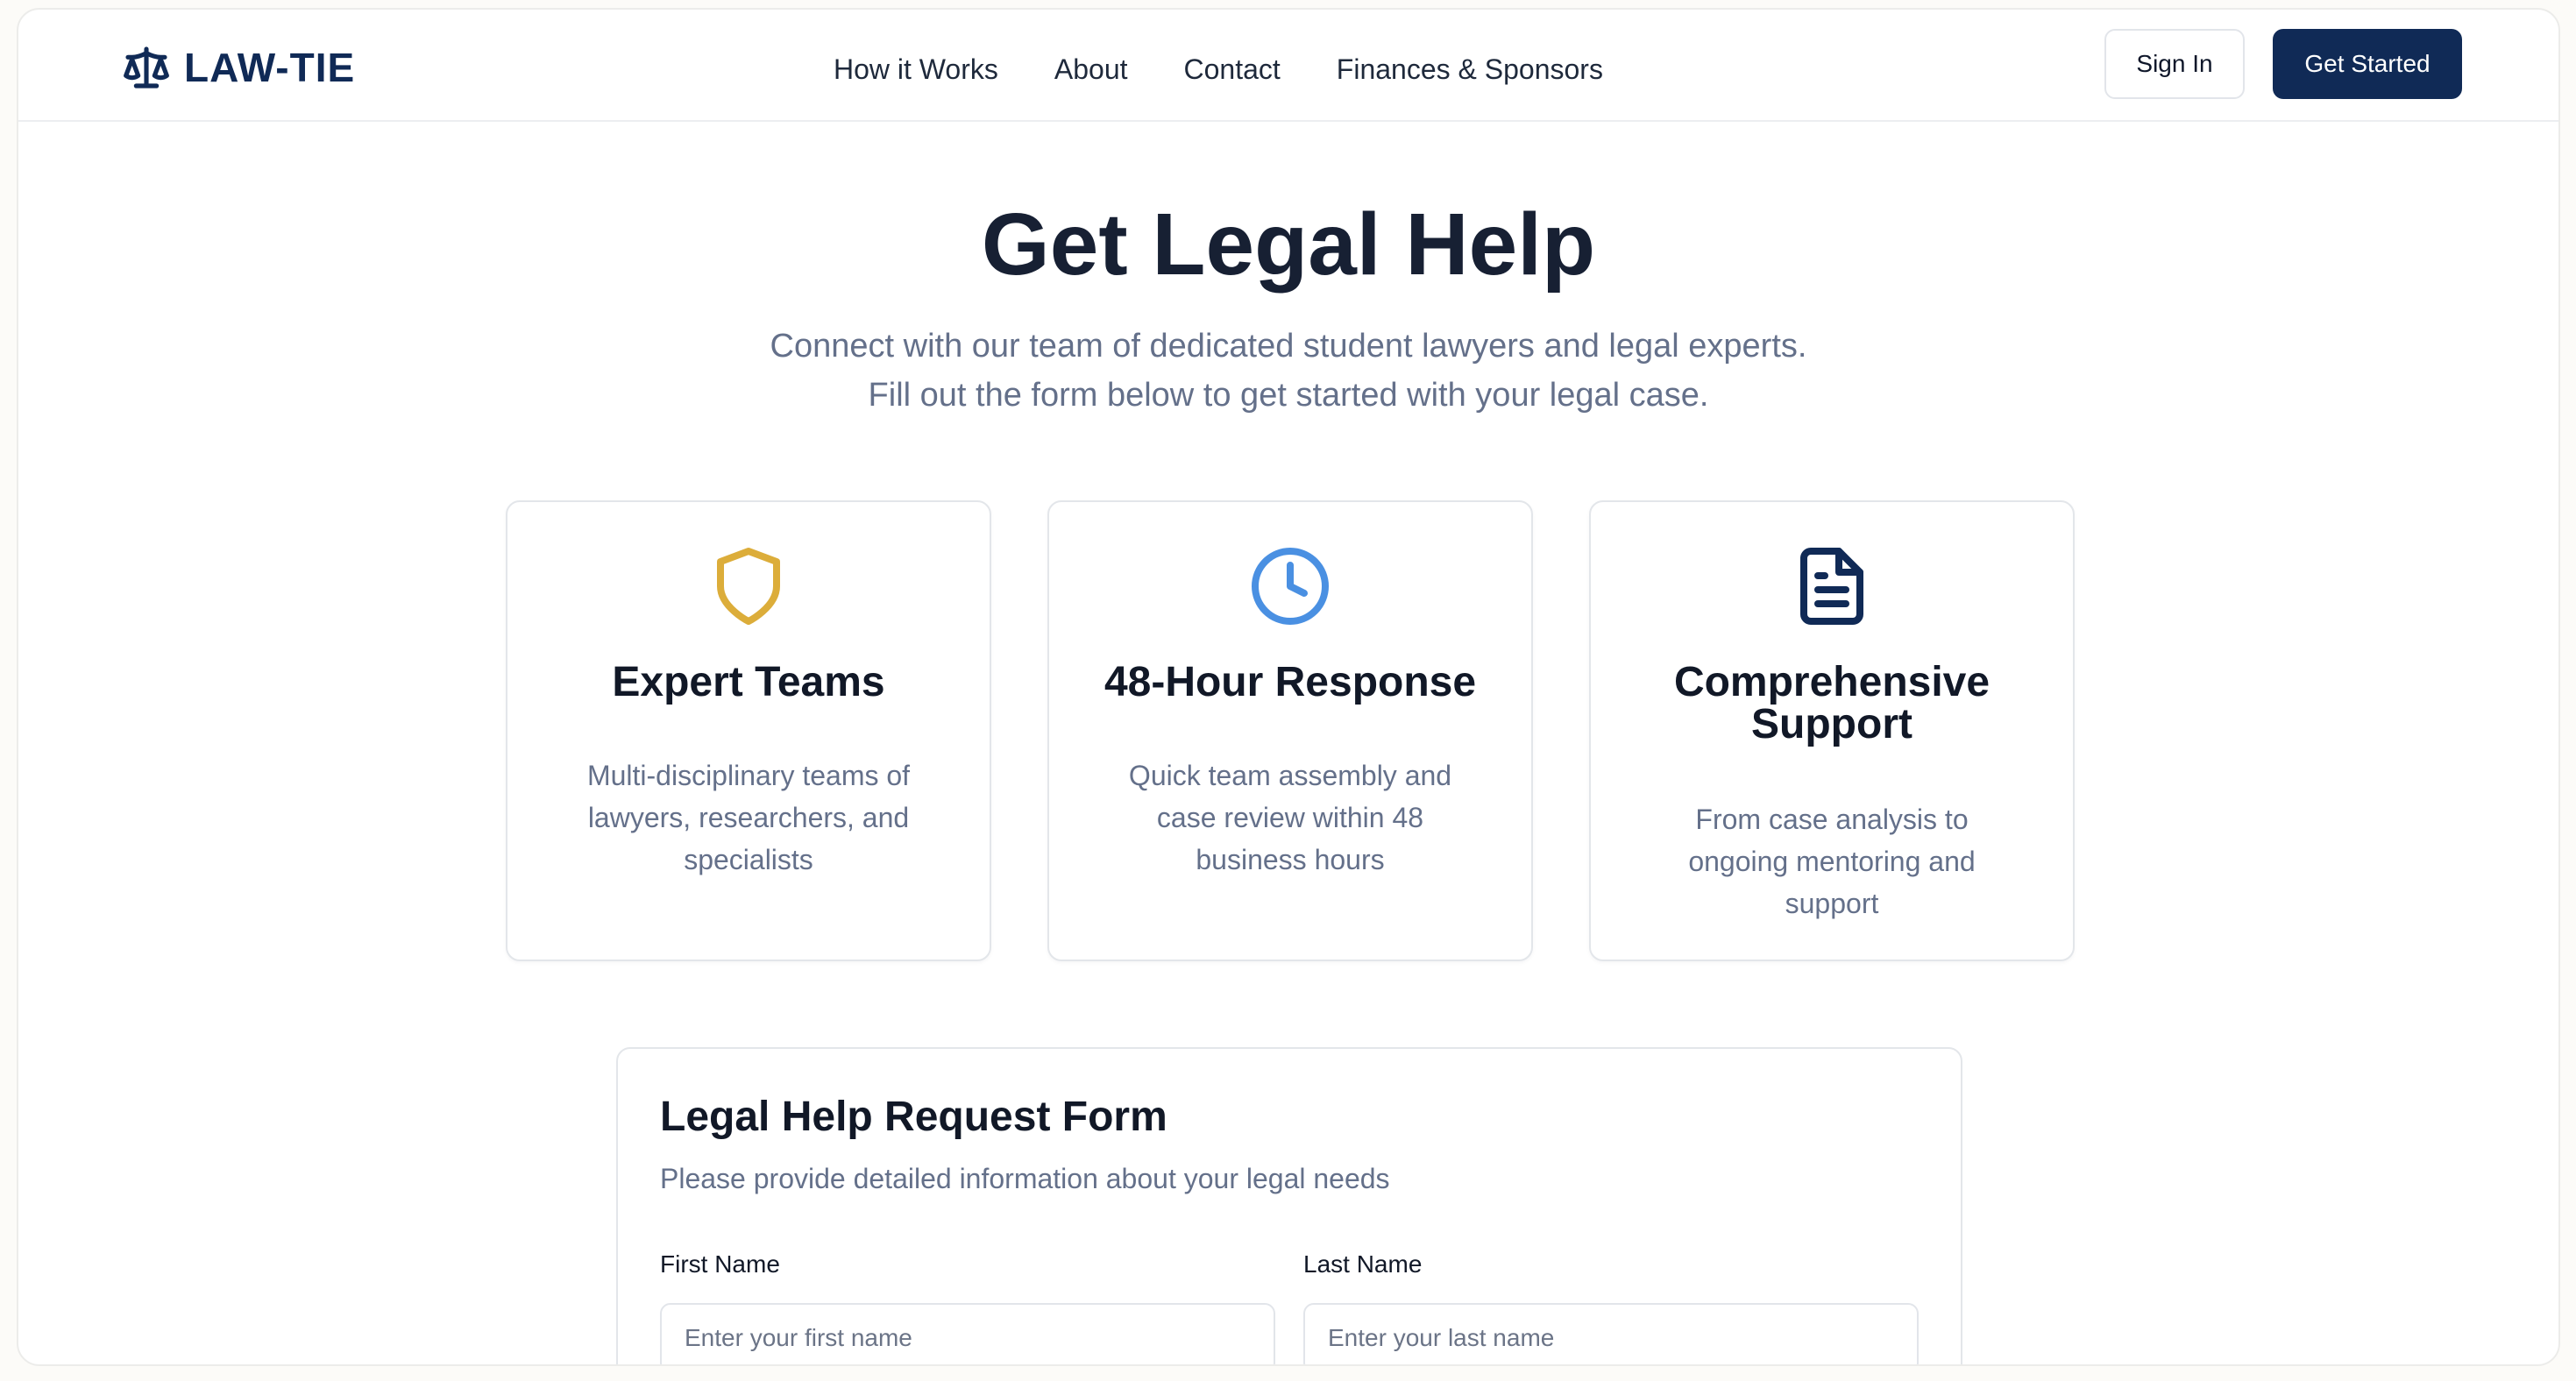 The width and height of the screenshot is (2576, 1381). I want to click on clock-icon, so click(1290, 586).